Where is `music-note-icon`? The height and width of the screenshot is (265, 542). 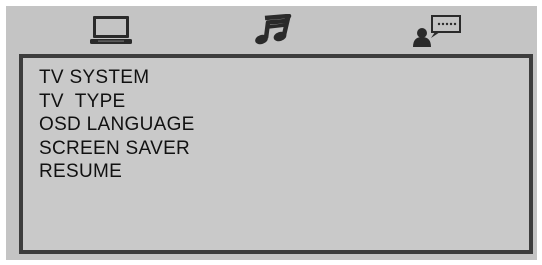 music-note-icon is located at coordinates (273, 29).